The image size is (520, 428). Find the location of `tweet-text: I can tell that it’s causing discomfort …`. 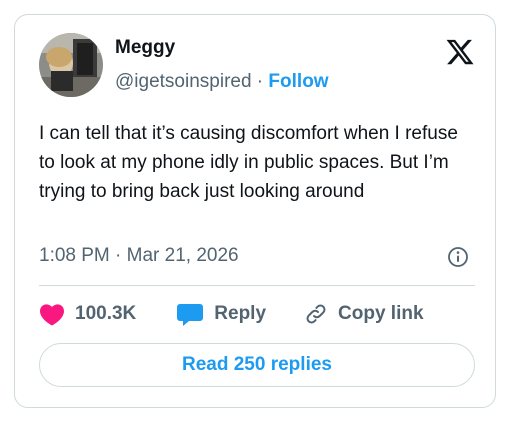

tweet-text: I can tell that it’s causing discomfort … is located at coordinates (248, 162).